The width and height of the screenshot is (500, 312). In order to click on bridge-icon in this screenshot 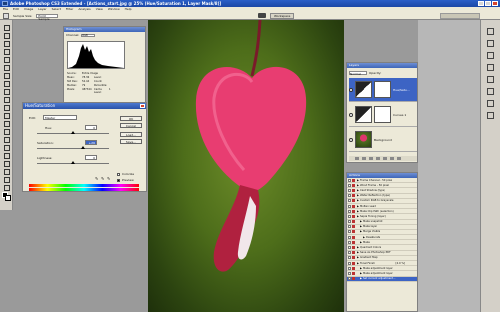, I will do `click(262, 15)`.